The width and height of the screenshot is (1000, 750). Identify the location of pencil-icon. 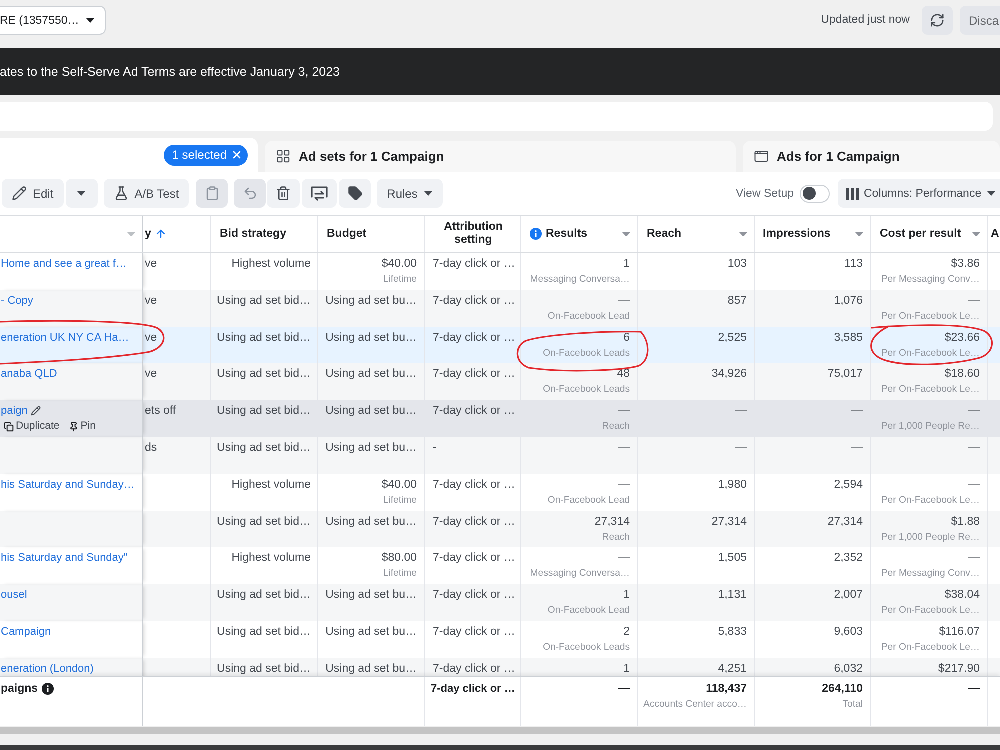
(35, 411).